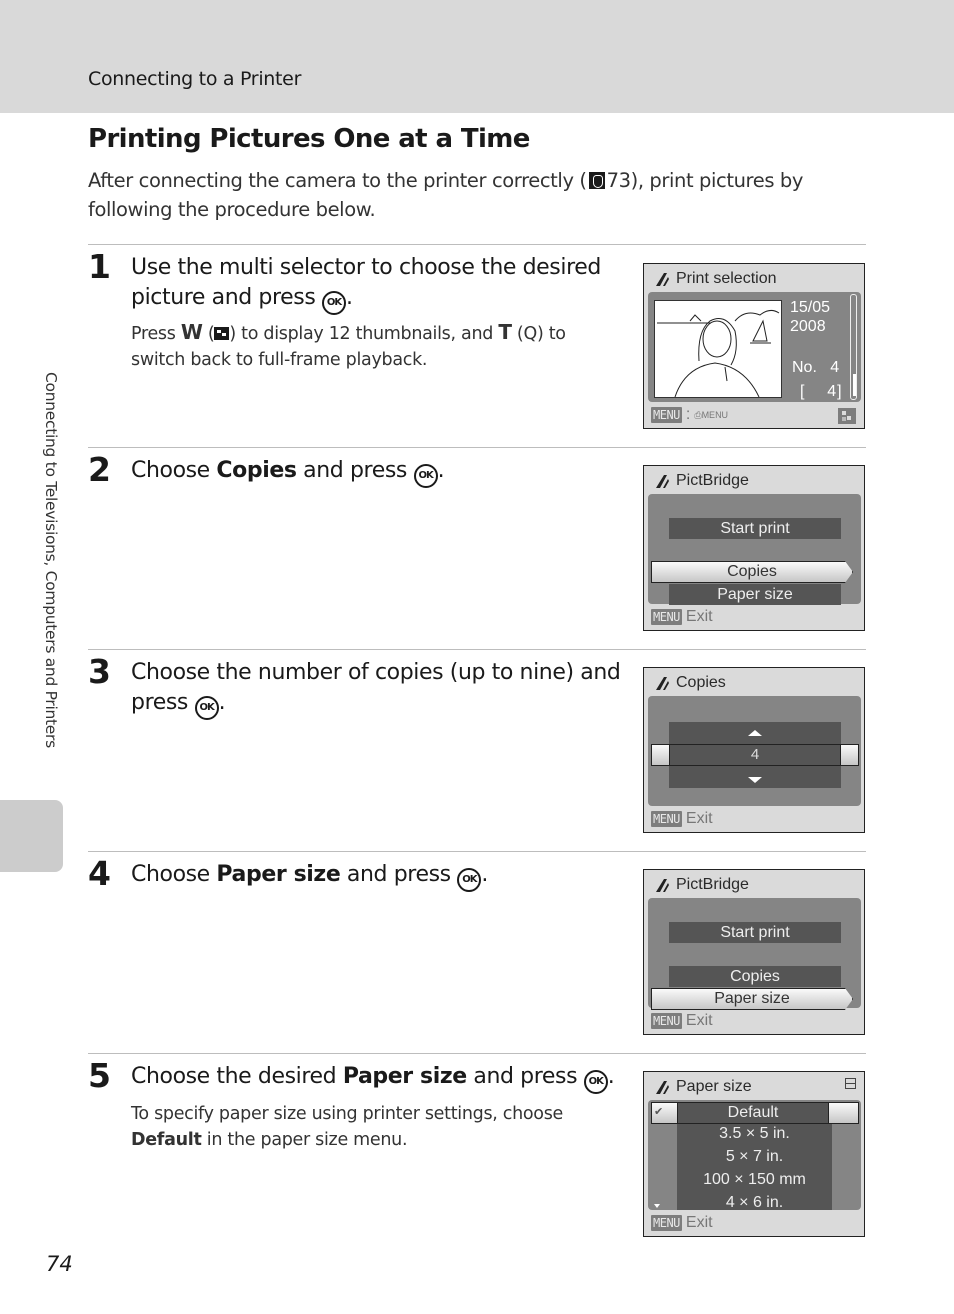 Image resolution: width=954 pixels, height=1314 pixels. What do you see at coordinates (156, 334) in the screenshot?
I see `note-text: Press` at bounding box center [156, 334].